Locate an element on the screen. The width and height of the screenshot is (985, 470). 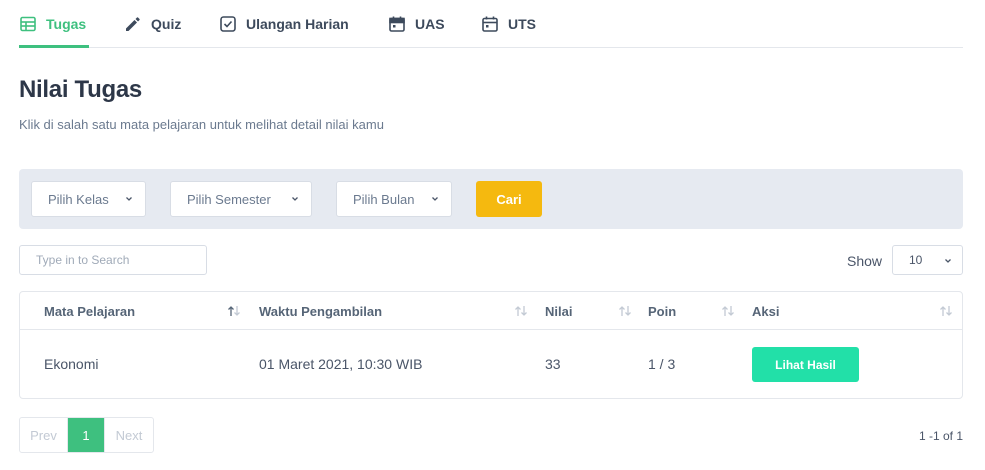
select-label: Pilih Bulan is located at coordinates (384, 199).